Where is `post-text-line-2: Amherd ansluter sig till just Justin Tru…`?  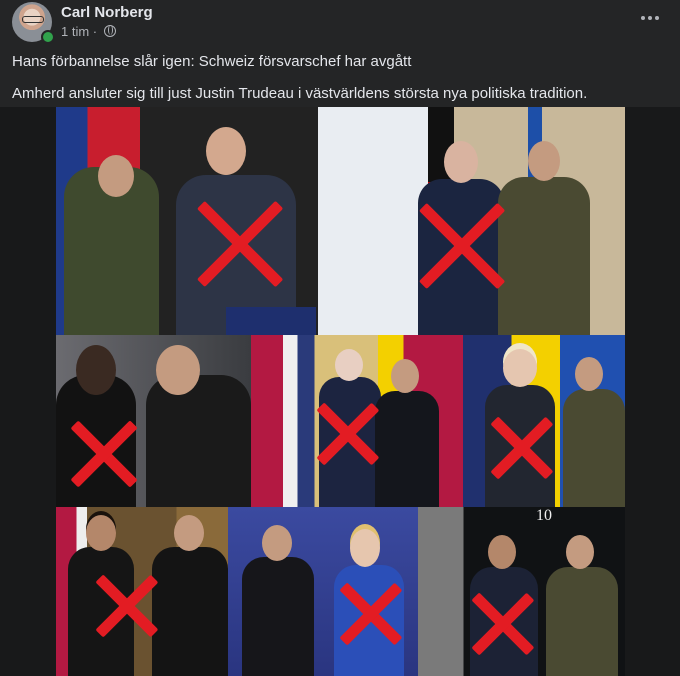 post-text-line-2: Amherd ansluter sig till just Justin Tru… is located at coordinates (300, 93).